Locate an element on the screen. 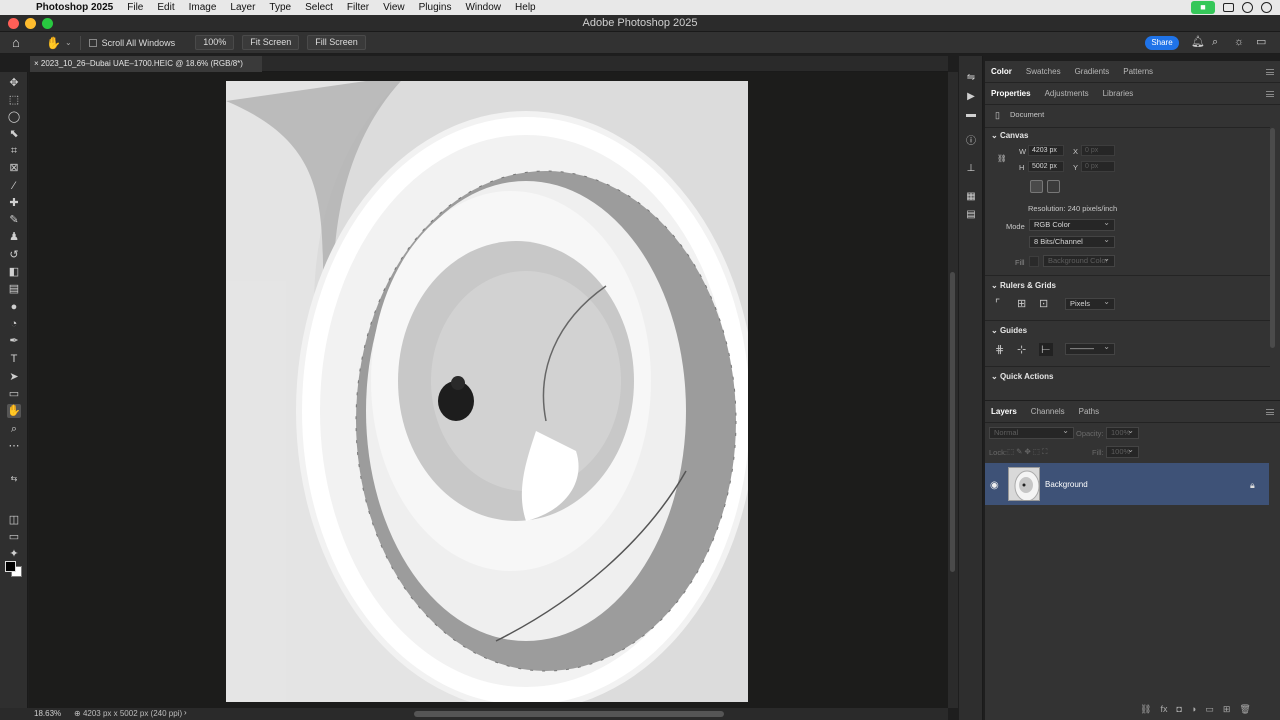 This screenshot has height=720, width=1280. menu-edit: Edit is located at coordinates (165, 7).